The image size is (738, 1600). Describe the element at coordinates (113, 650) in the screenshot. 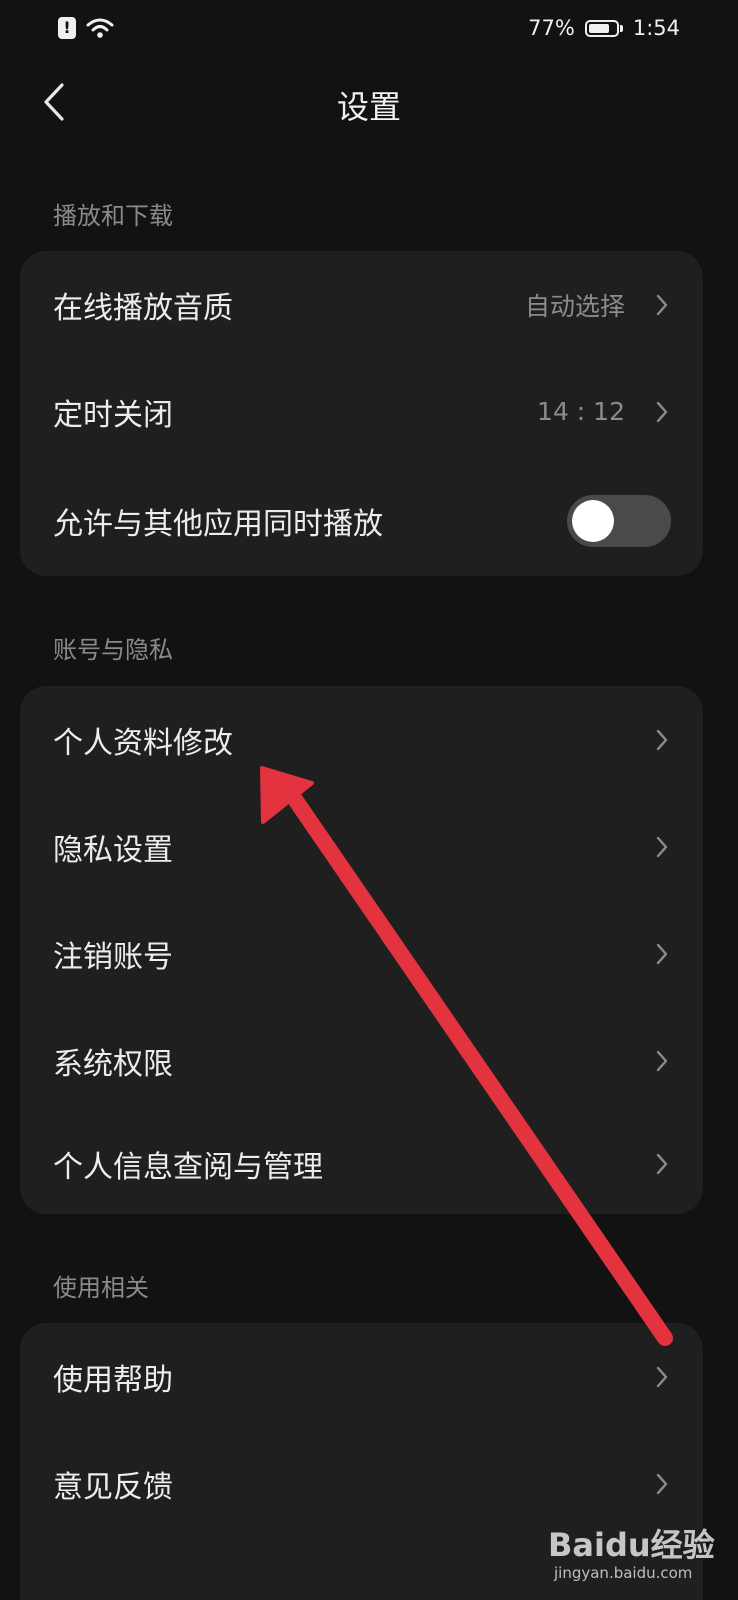

I see `section-label-account: 账号与隐私` at that location.